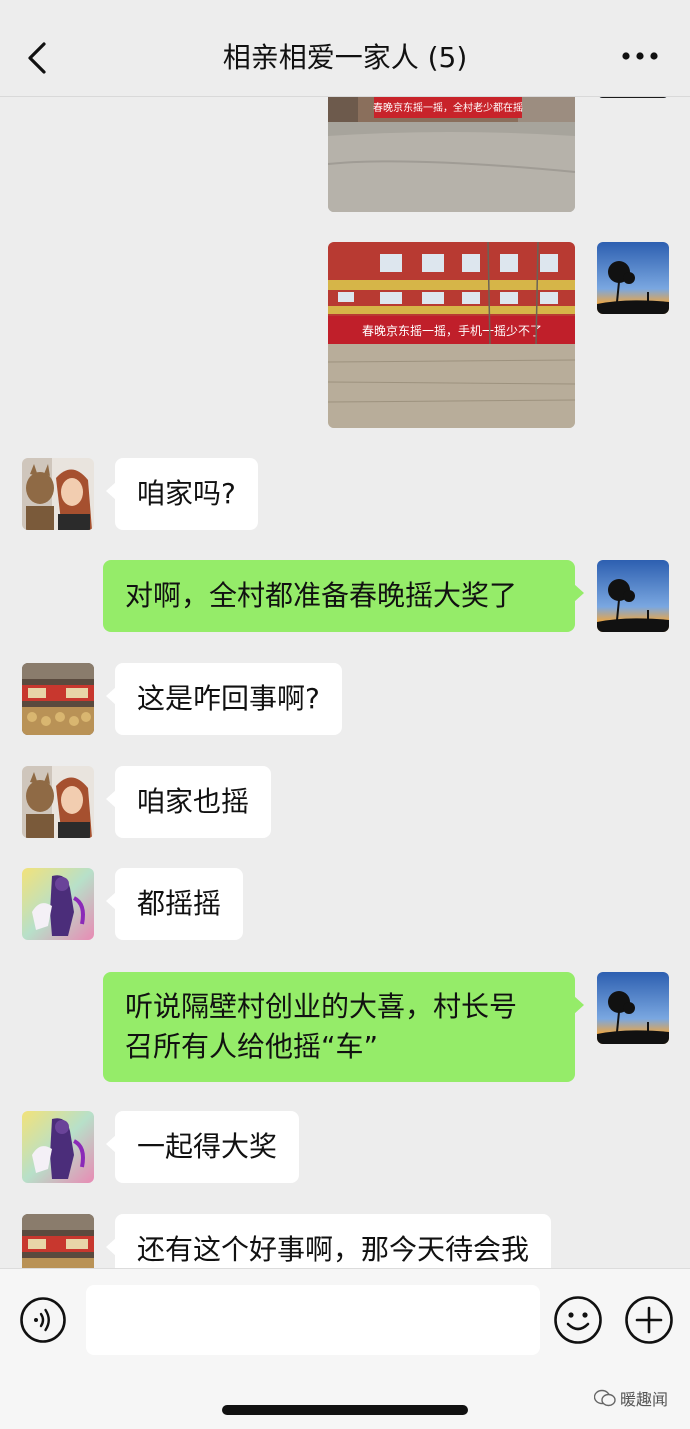 The width and height of the screenshot is (690, 1429). What do you see at coordinates (452, 331) in the screenshot?
I see `photo-sign-text: 春晚京东摇一摇，手机一摇少不了` at bounding box center [452, 331].